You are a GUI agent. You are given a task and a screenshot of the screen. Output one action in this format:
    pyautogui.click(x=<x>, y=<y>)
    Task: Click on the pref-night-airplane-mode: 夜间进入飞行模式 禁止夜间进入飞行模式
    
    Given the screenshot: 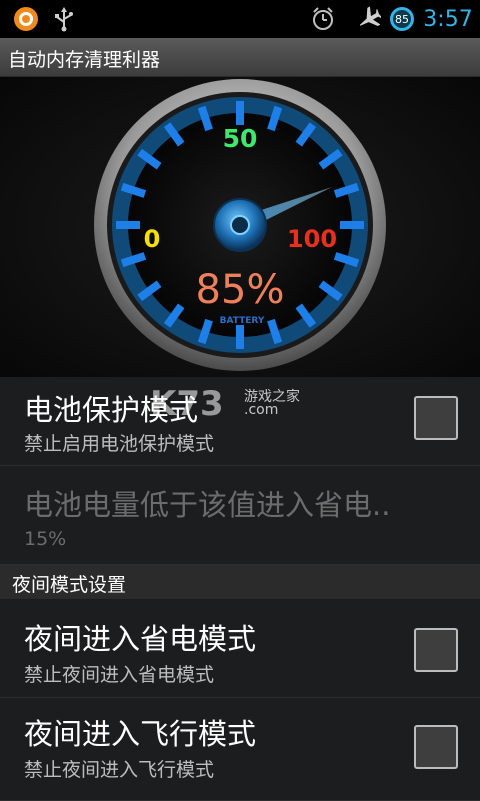 What is the action you would take?
    pyautogui.click(x=240, y=749)
    